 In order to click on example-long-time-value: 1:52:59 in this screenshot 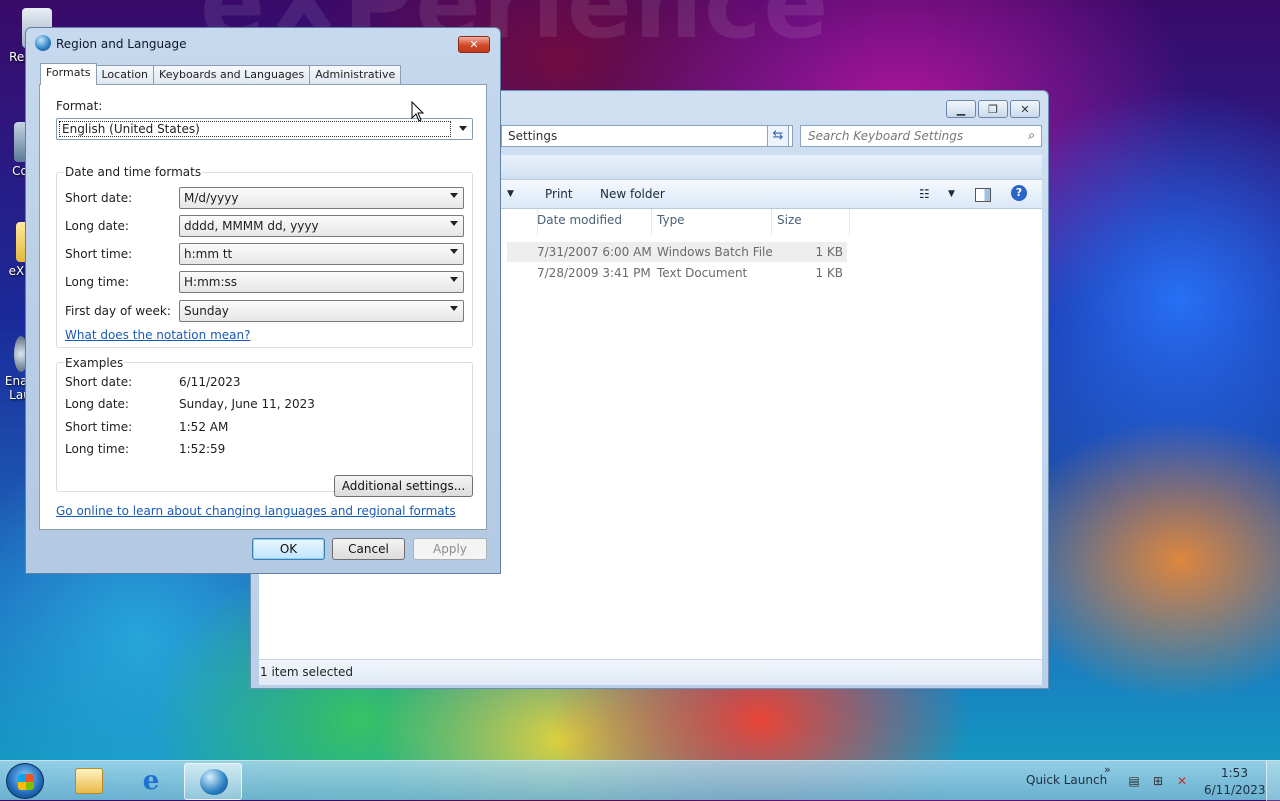, I will do `click(202, 449)`.